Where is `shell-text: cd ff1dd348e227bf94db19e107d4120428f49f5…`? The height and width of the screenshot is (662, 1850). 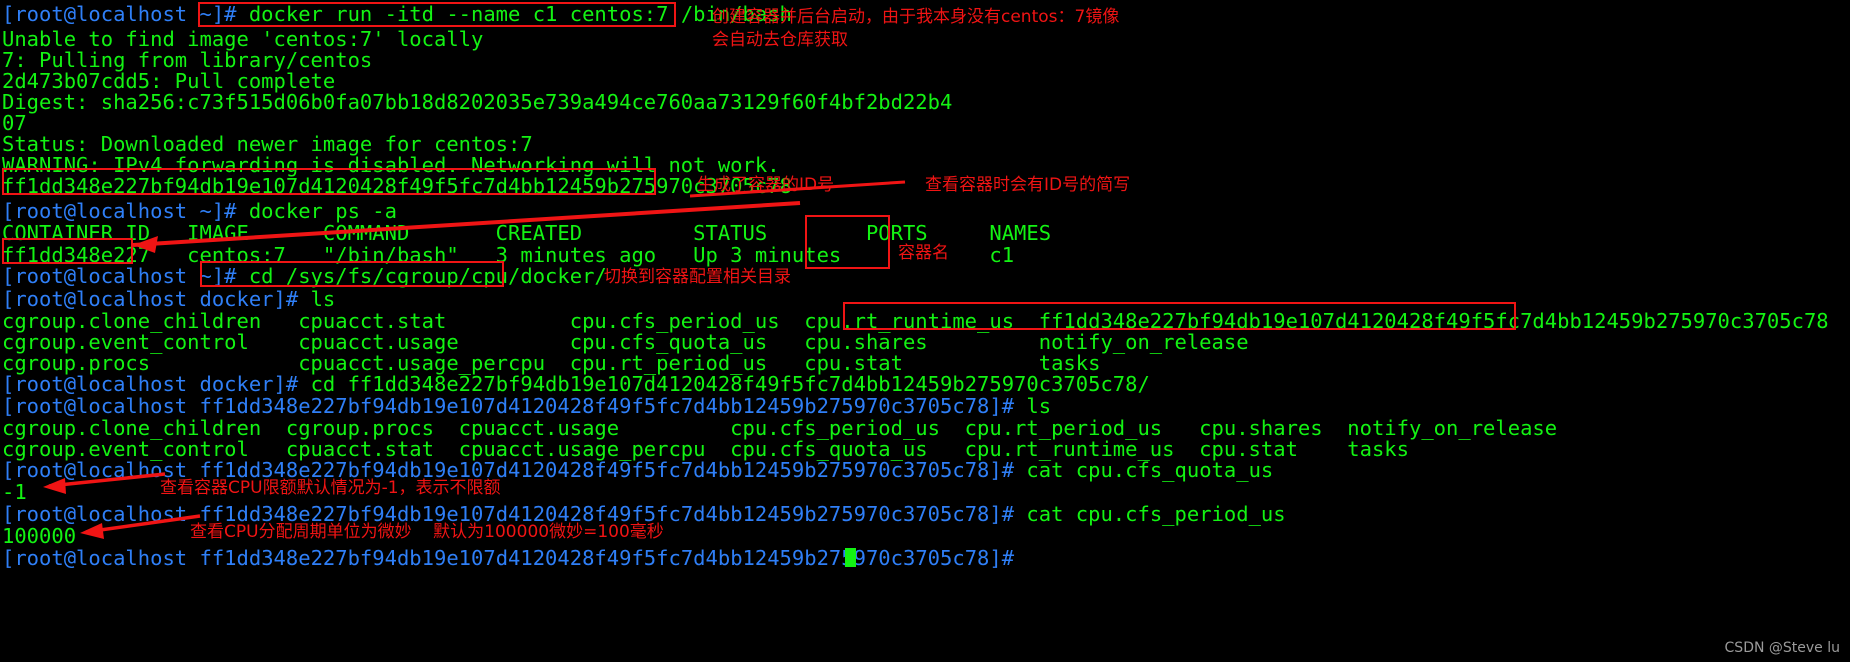
shell-text: cd ff1dd348e227bf94db19e107d4120428f49f5… is located at coordinates (730, 384).